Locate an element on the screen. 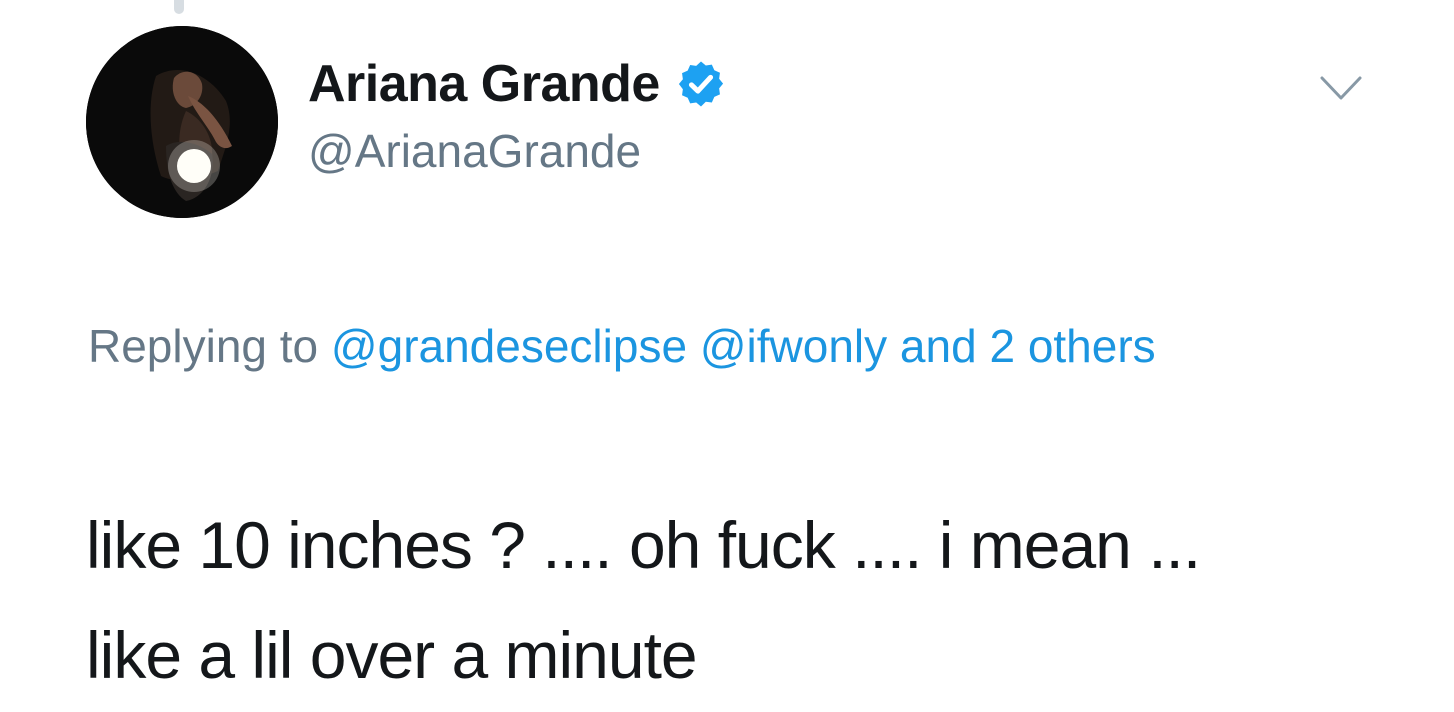  author-handle: @ArianaGrande is located at coordinates (474, 151).